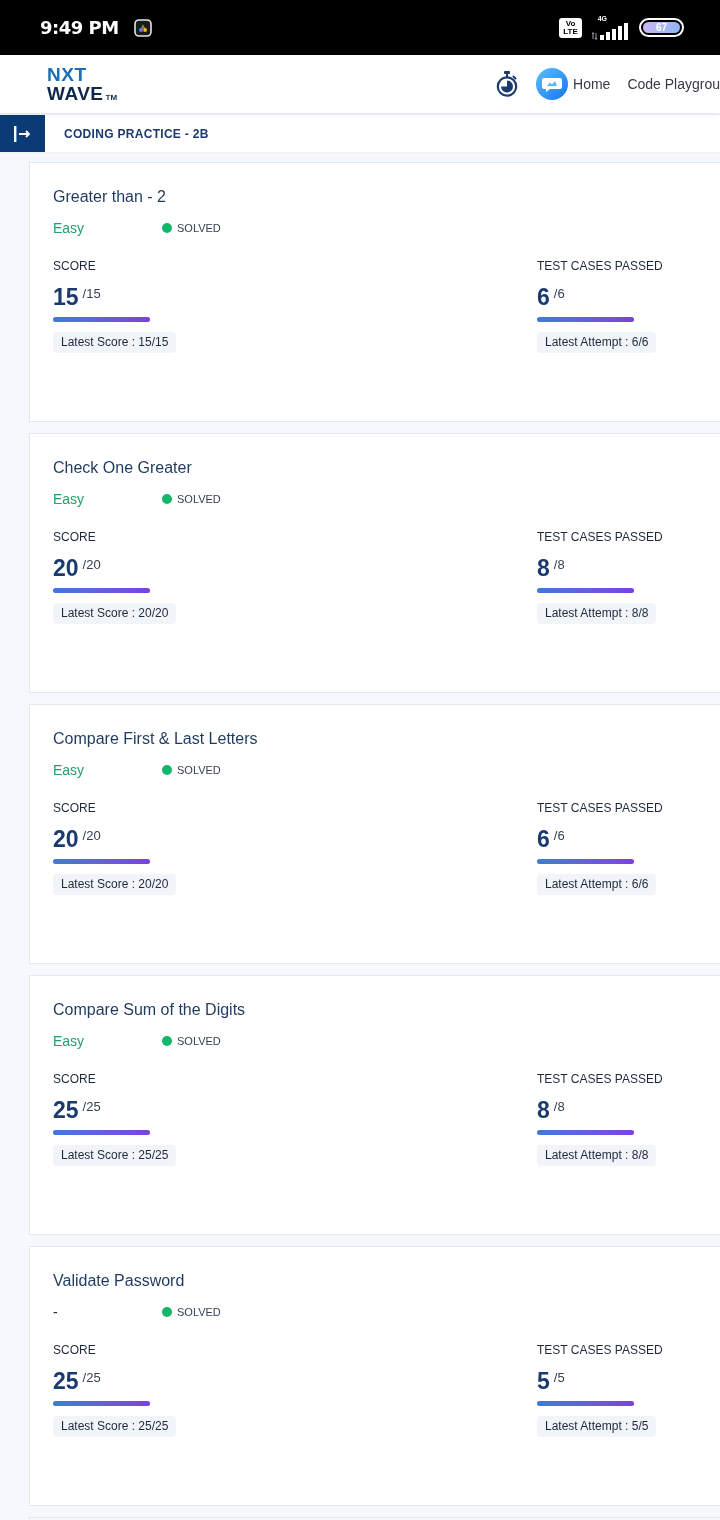 This screenshot has height=1520, width=720. I want to click on stat-total: /5, so click(559, 1378).